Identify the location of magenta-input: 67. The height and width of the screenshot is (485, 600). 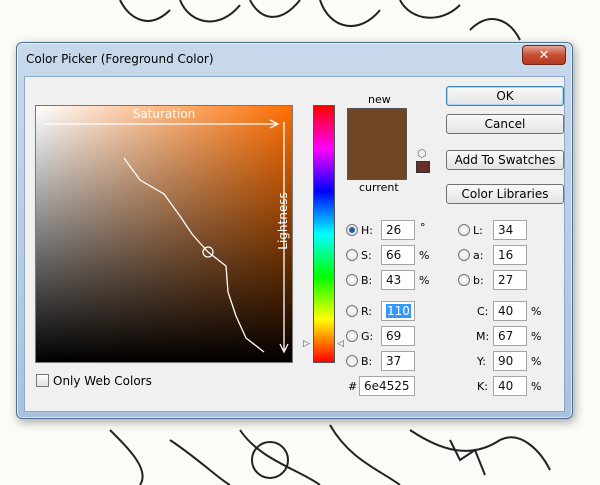
(510, 336).